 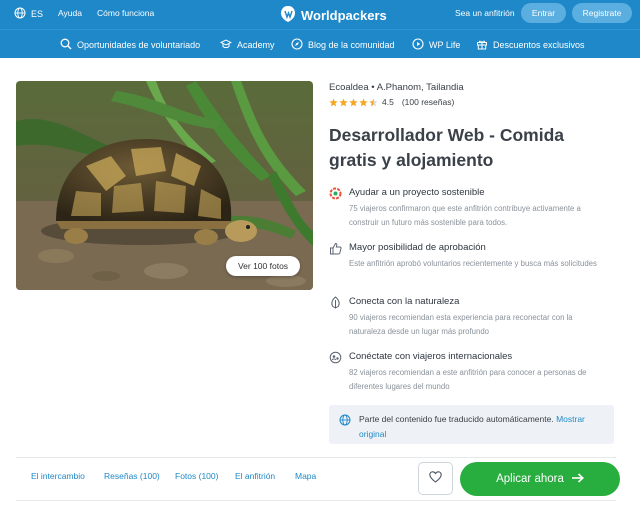 I want to click on brand-logo: Worldpackers, so click(x=333, y=15).